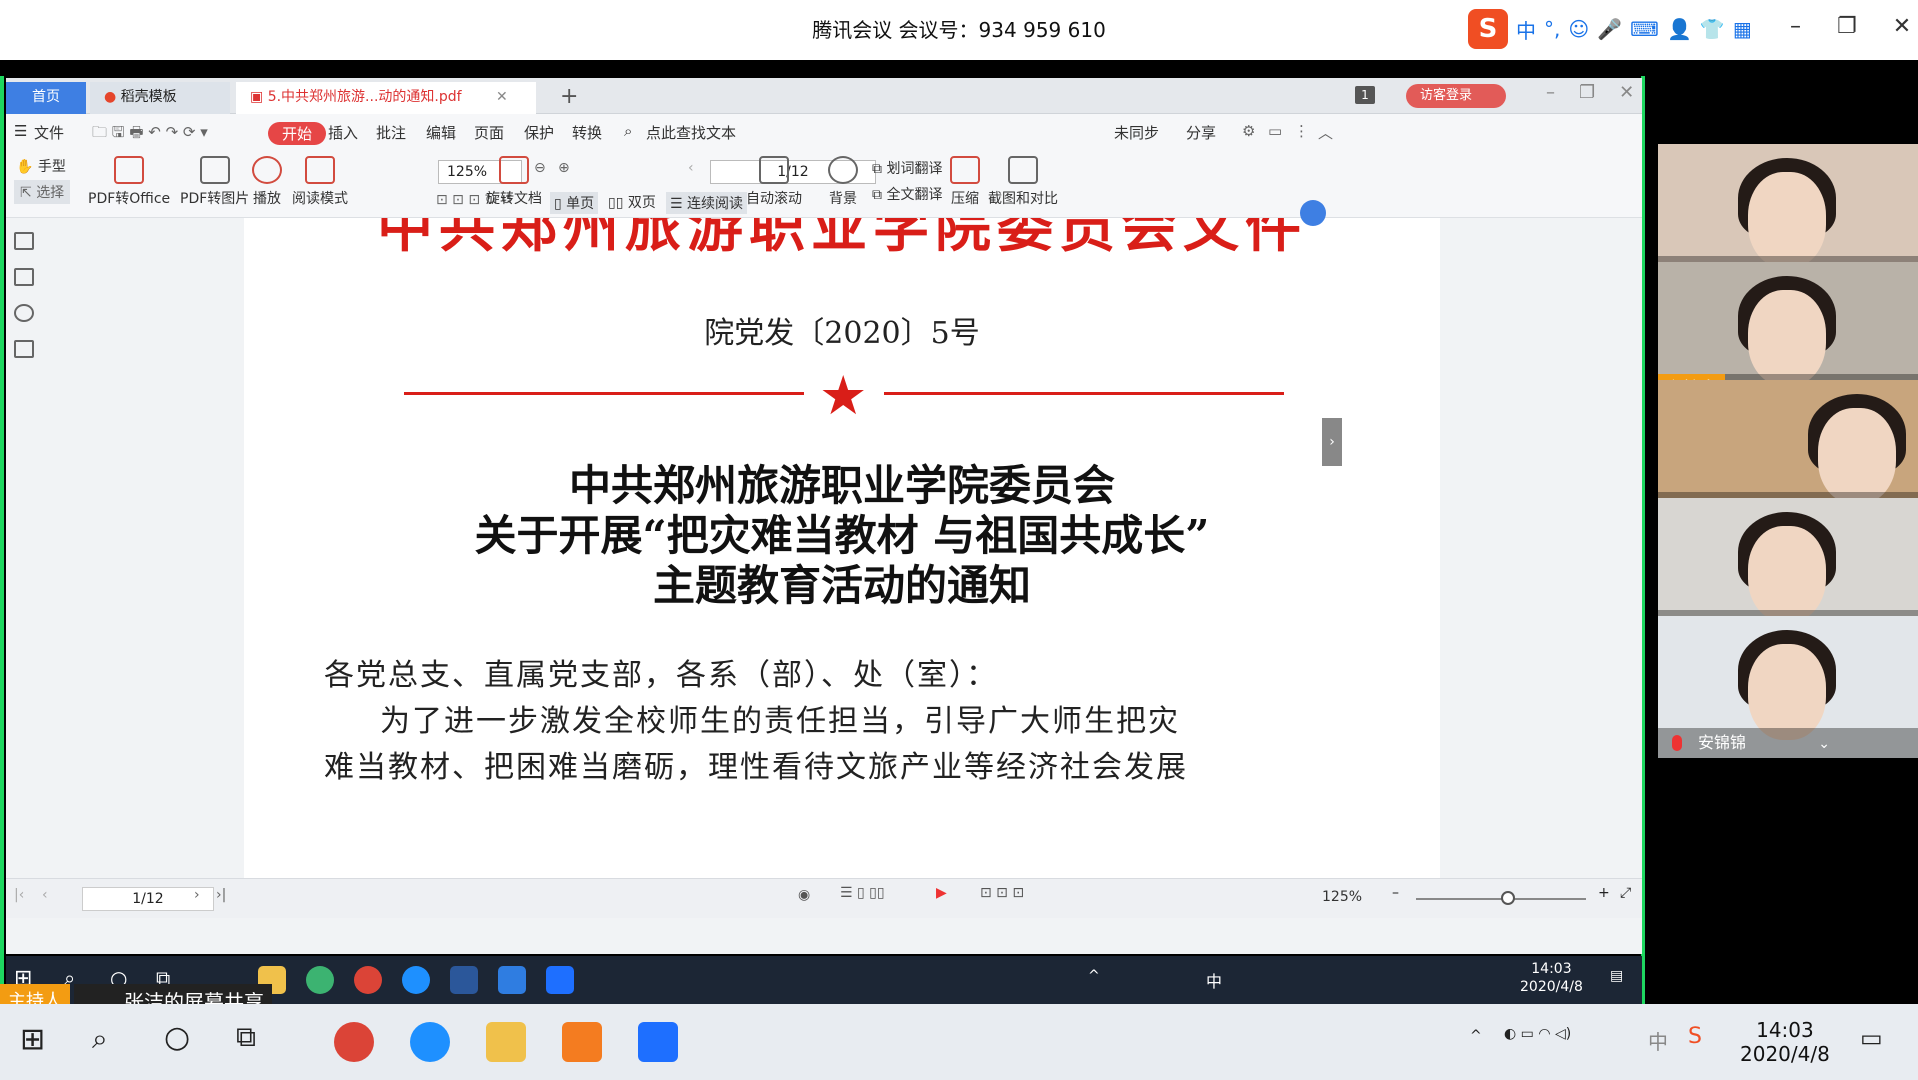  Describe the element at coordinates (46, 98) in the screenshot. I see `tab-home: 首页` at that location.